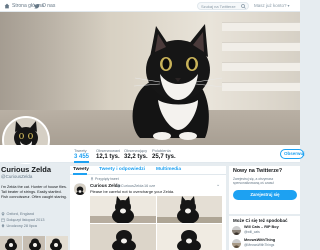  Describe the element at coordinates (218, 6) in the screenshot. I see `search-placeholder: Szukaj na Twitterze` at that location.